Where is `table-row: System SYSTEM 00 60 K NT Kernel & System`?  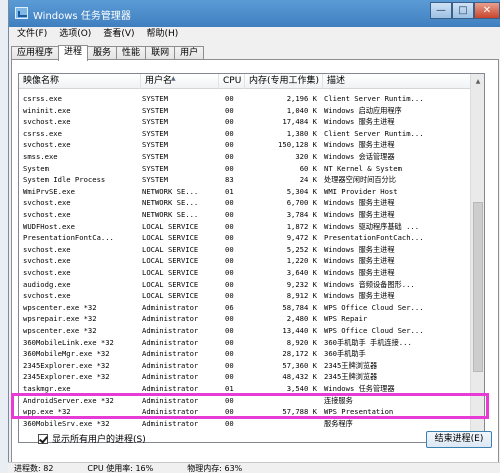
table-row: System SYSTEM 00 60 K NT Kernel & System is located at coordinates (245, 169).